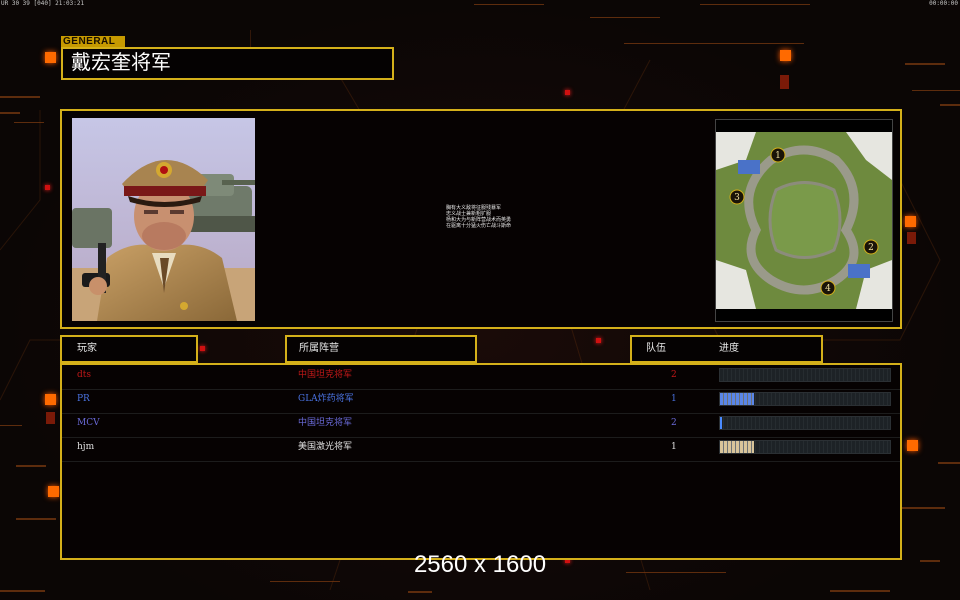  What do you see at coordinates (737, 198) in the screenshot?
I see `map-marker: 3` at bounding box center [737, 198].